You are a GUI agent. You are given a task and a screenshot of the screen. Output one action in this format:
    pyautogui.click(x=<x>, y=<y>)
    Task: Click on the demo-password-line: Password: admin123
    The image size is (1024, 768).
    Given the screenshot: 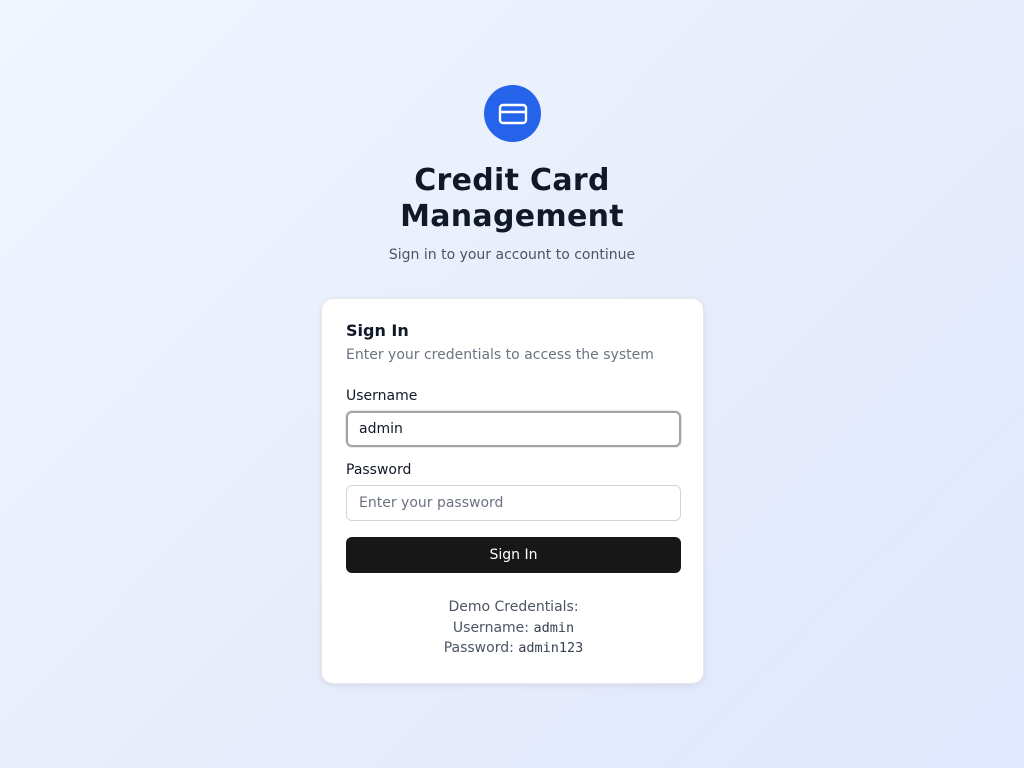 What is the action you would take?
    pyautogui.click(x=513, y=648)
    